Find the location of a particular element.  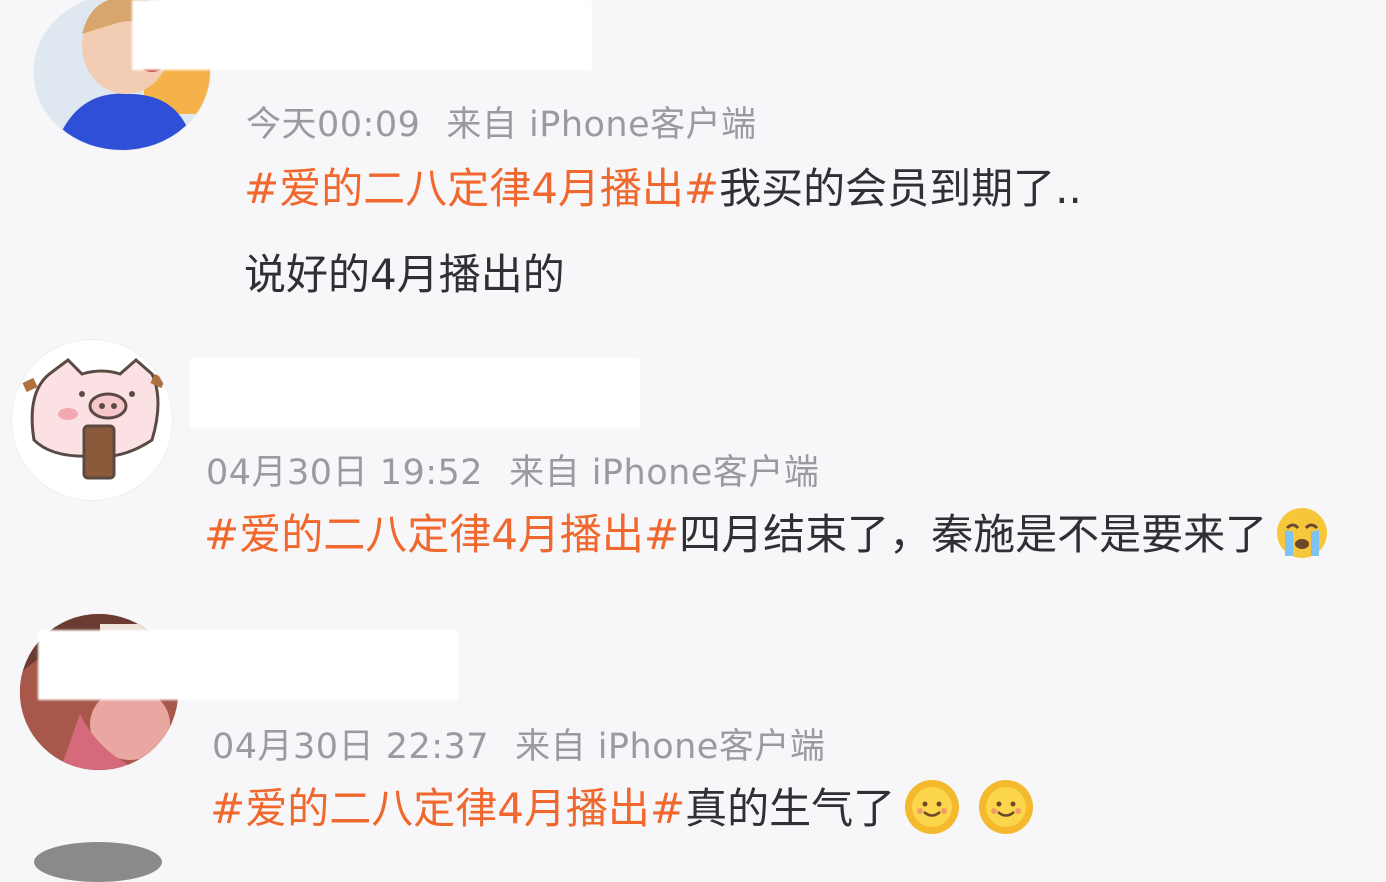

post-body: 四月结束了，秦施是不是要来了 is located at coordinates (973, 535).